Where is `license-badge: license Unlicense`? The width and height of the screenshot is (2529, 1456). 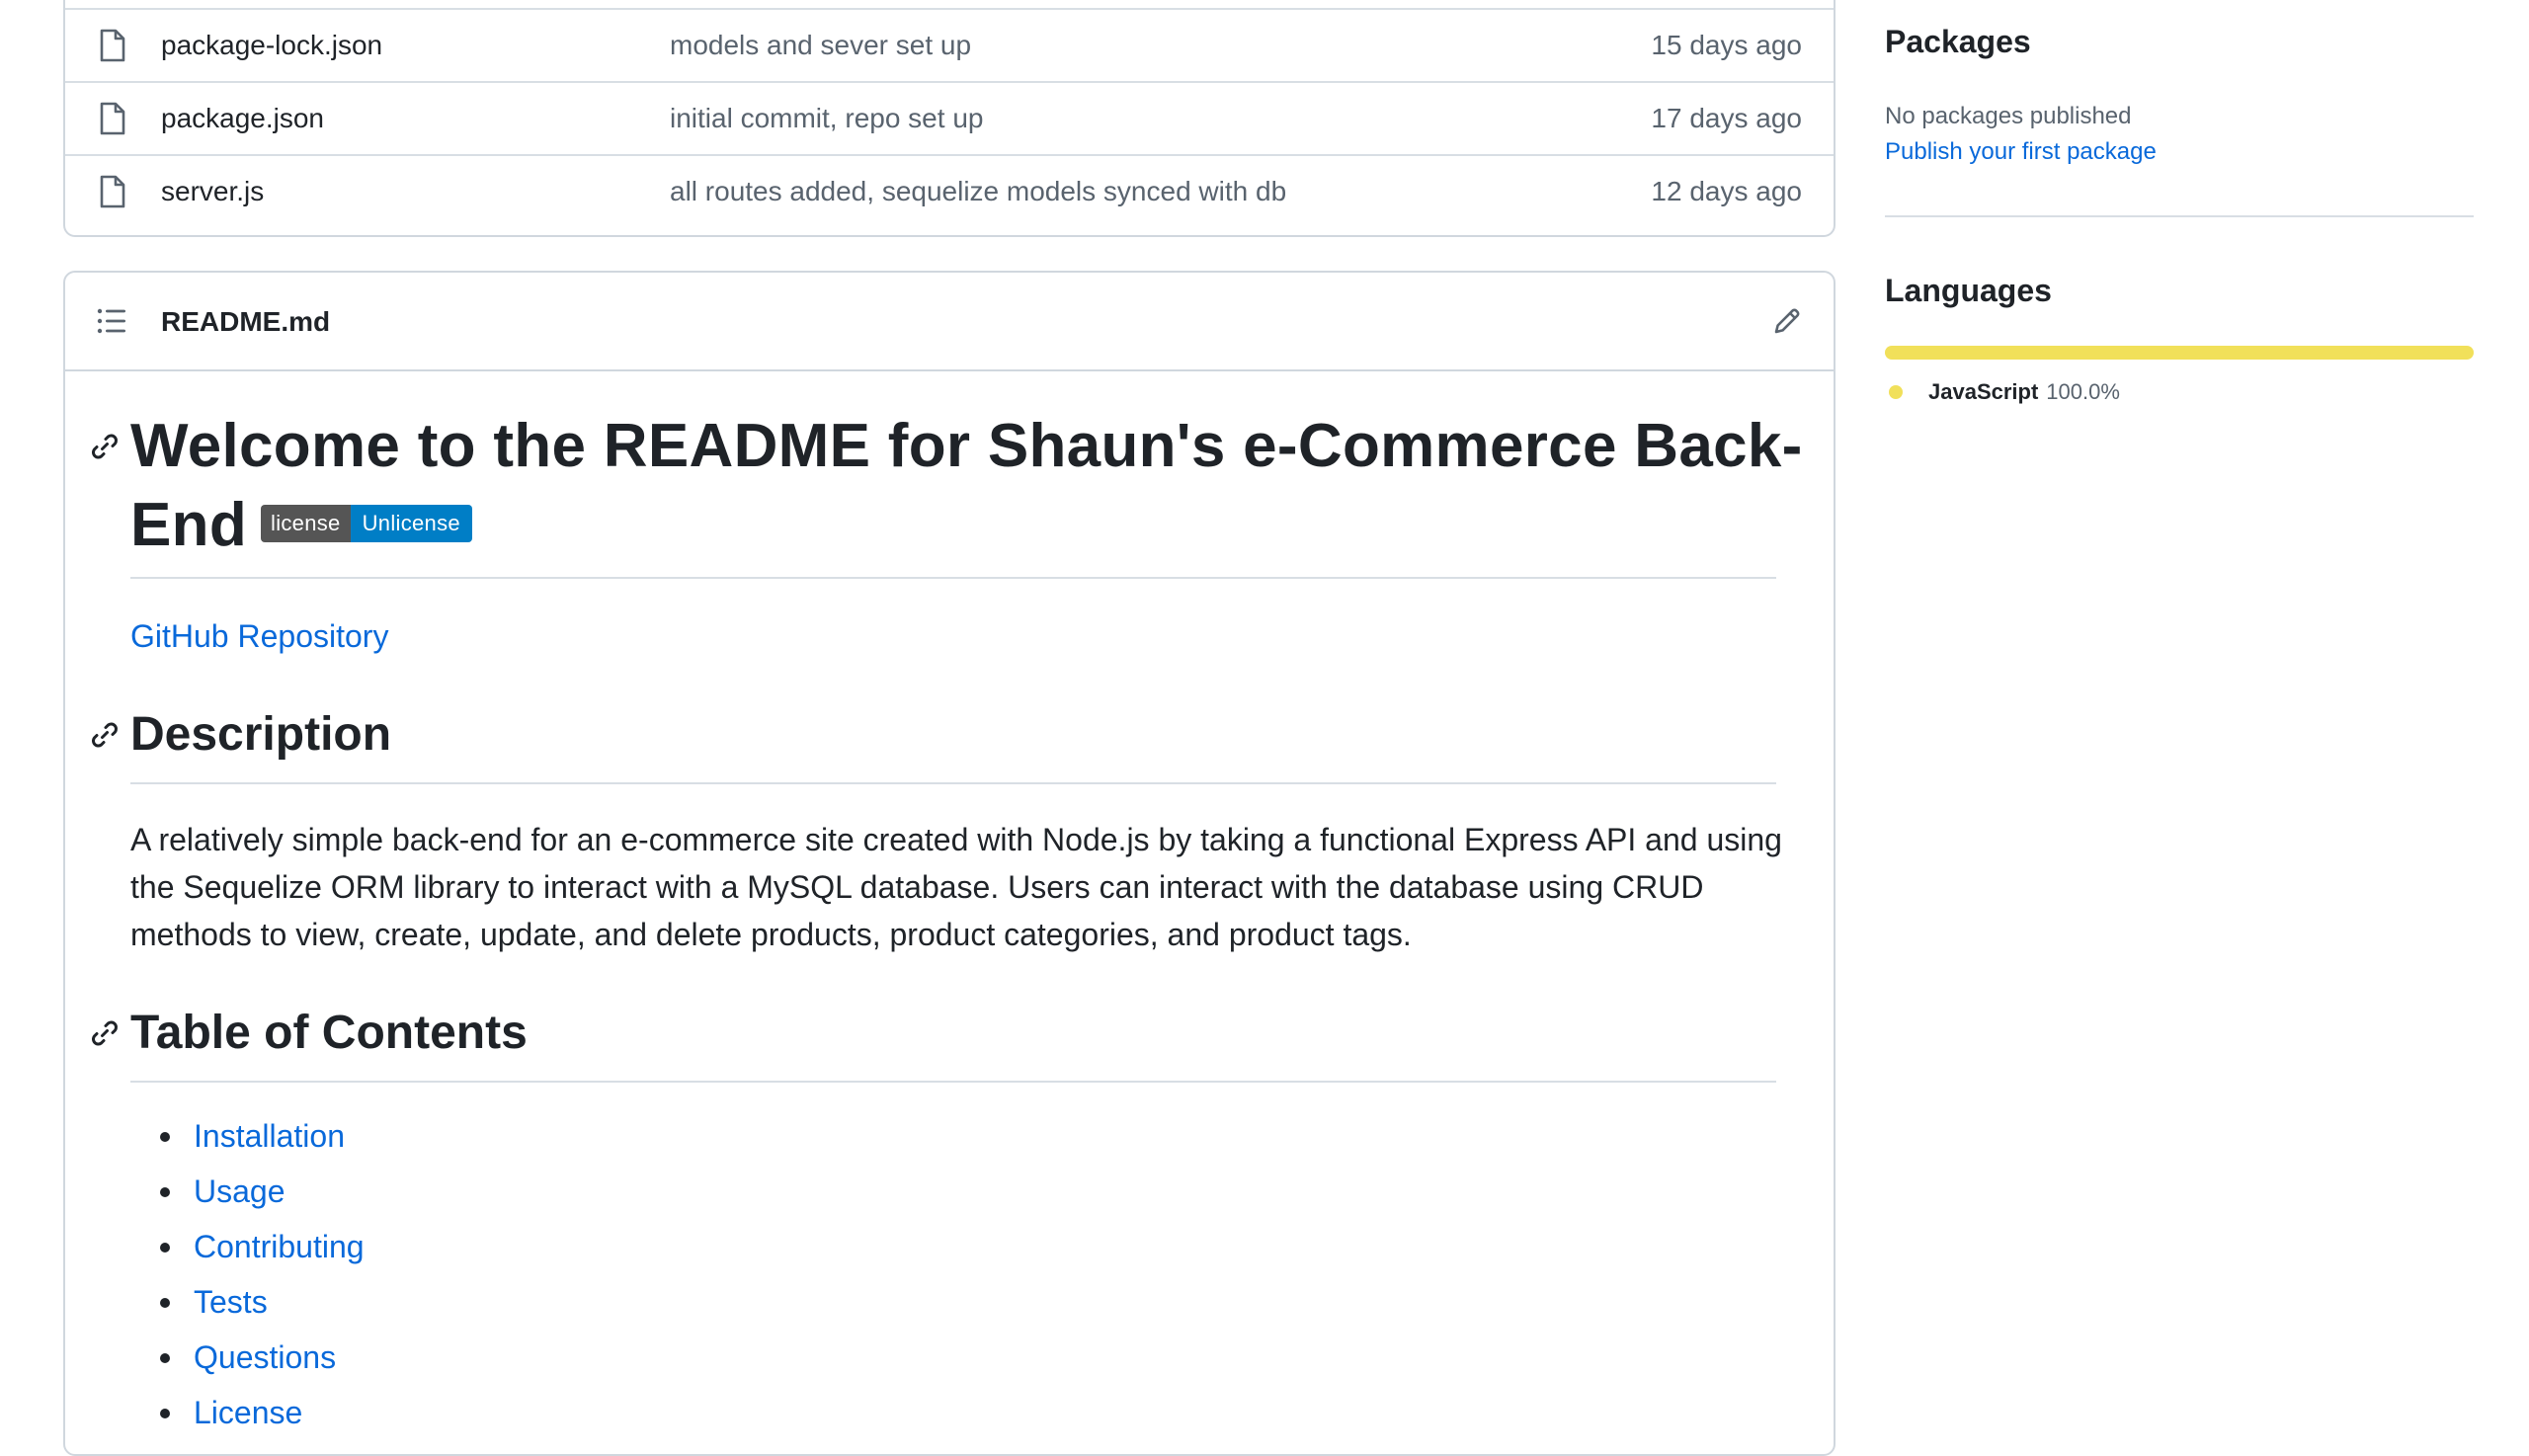
license-badge: license Unlicense is located at coordinates (366, 523).